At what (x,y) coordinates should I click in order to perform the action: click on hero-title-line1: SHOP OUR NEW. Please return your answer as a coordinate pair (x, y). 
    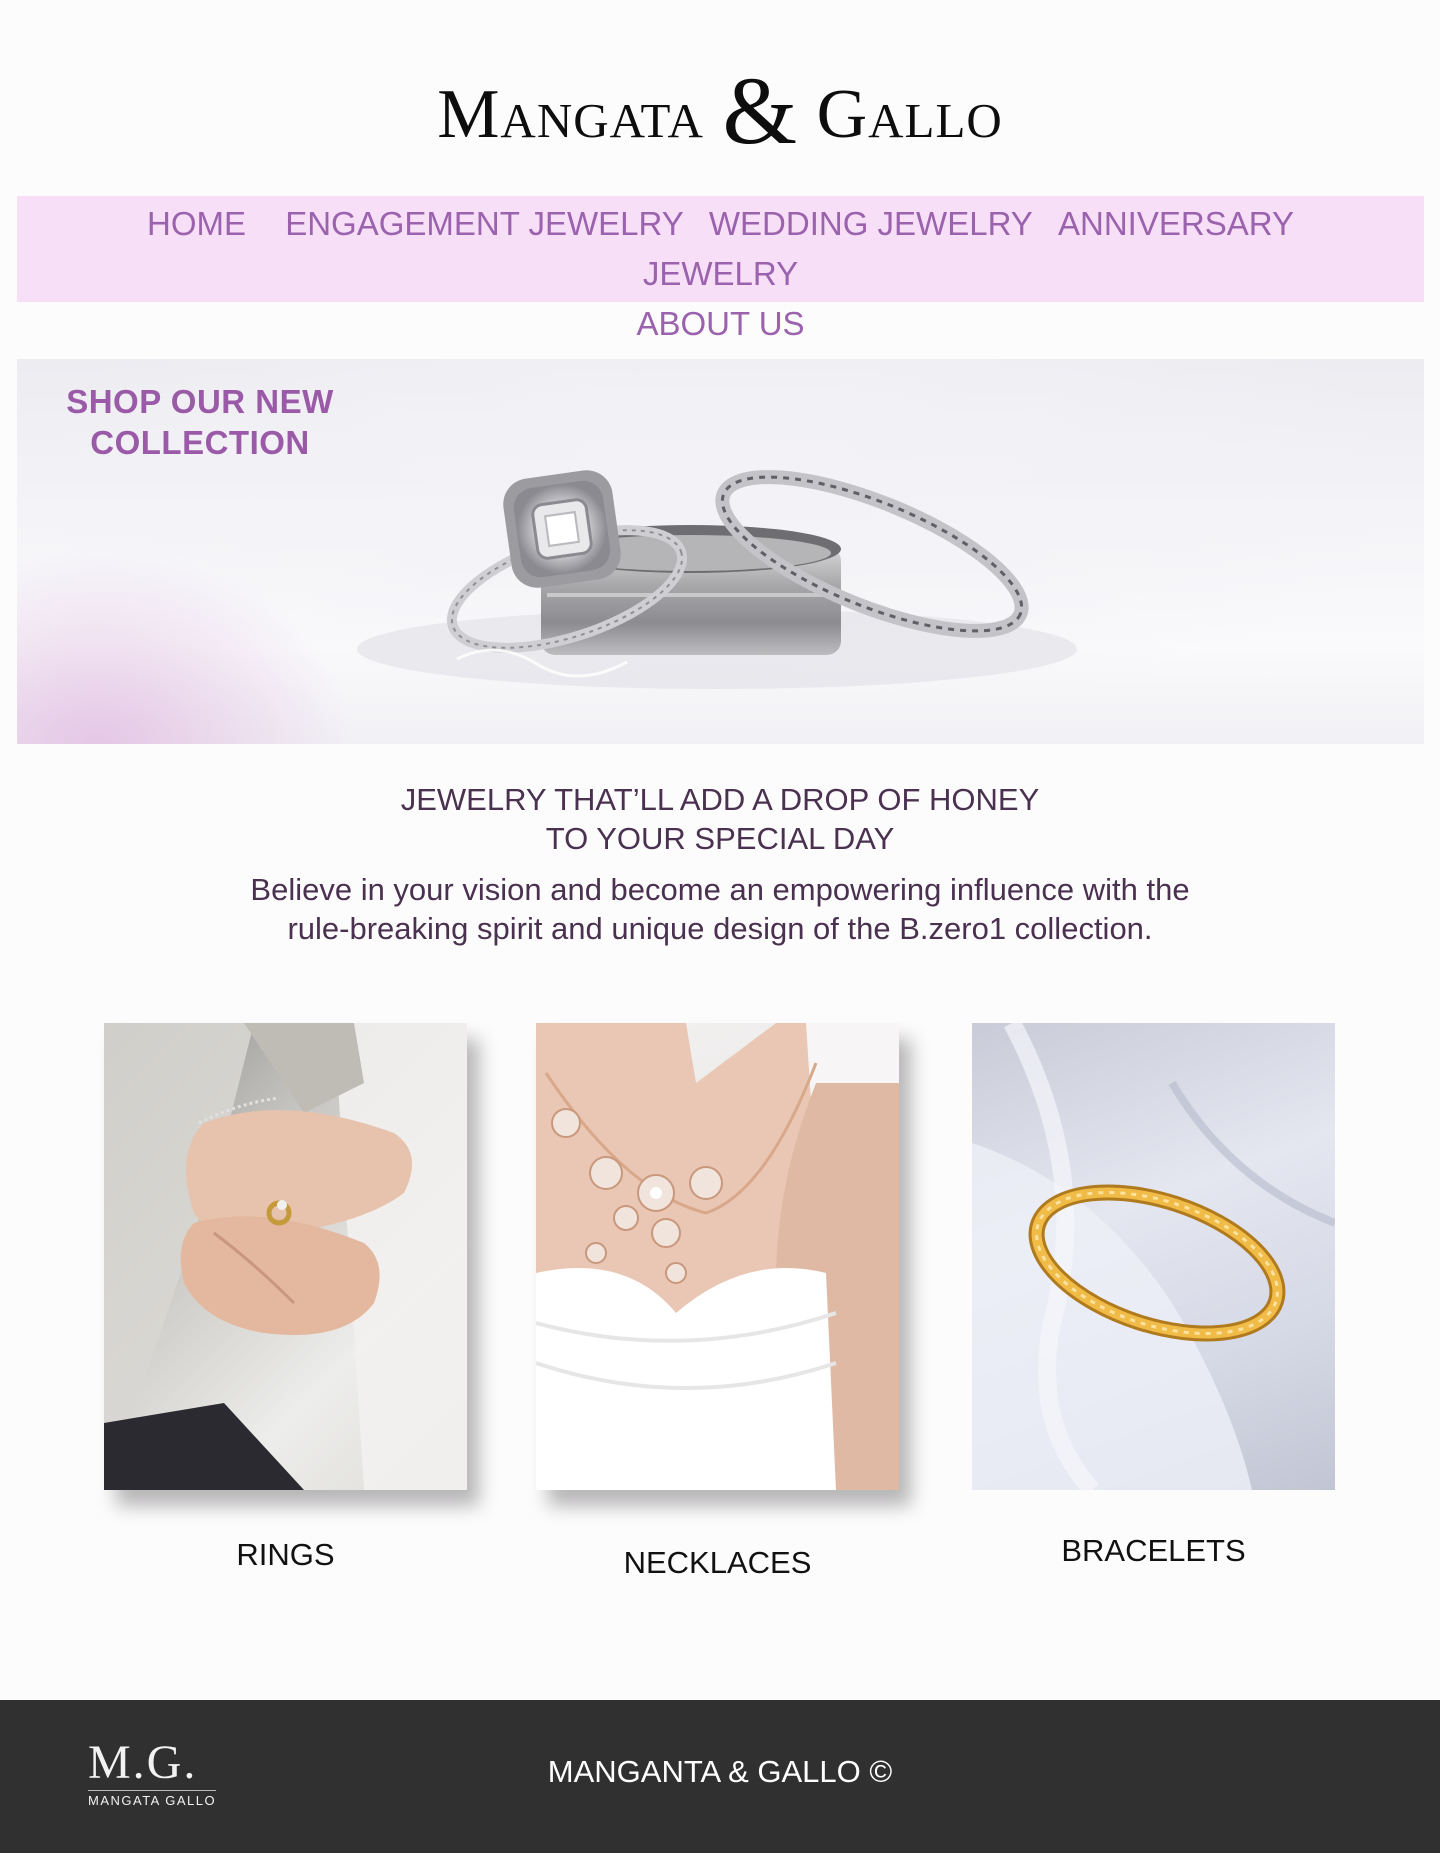
    Looking at the image, I should click on (200, 401).